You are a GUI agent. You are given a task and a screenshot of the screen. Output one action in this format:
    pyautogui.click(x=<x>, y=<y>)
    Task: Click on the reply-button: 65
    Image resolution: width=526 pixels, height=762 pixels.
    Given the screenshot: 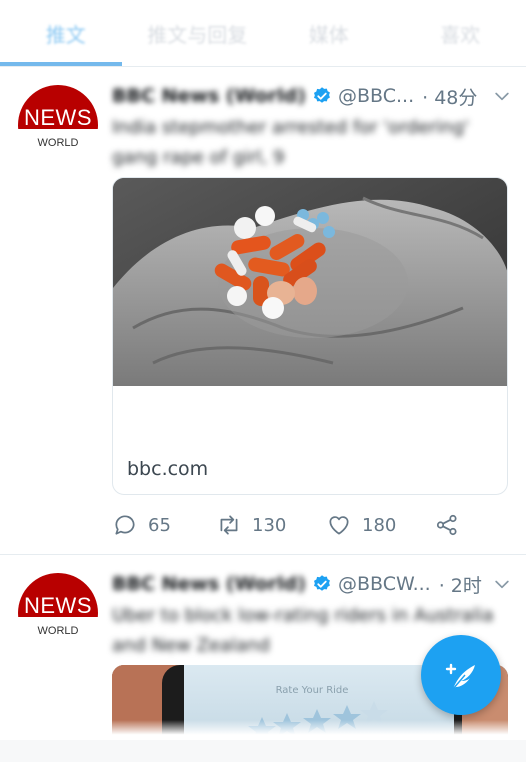 What is the action you would take?
    pyautogui.click(x=164, y=525)
    